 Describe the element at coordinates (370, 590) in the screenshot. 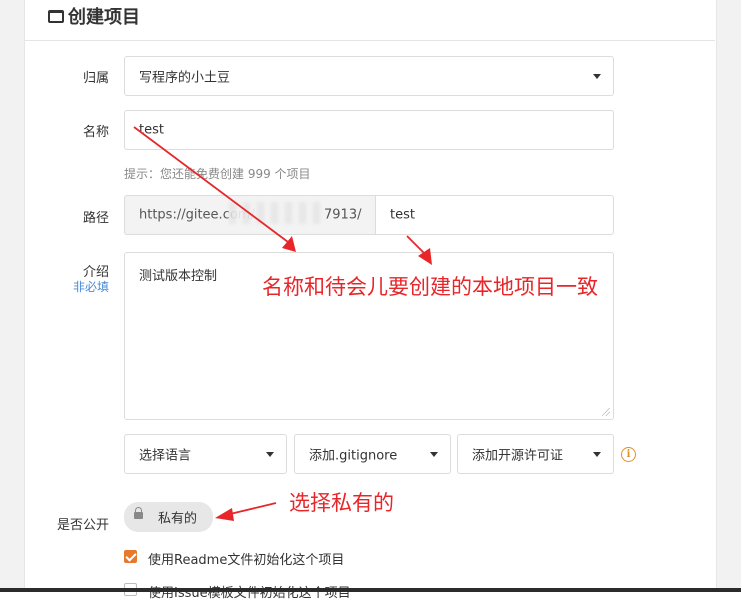

I see `bottom-window-edge` at that location.